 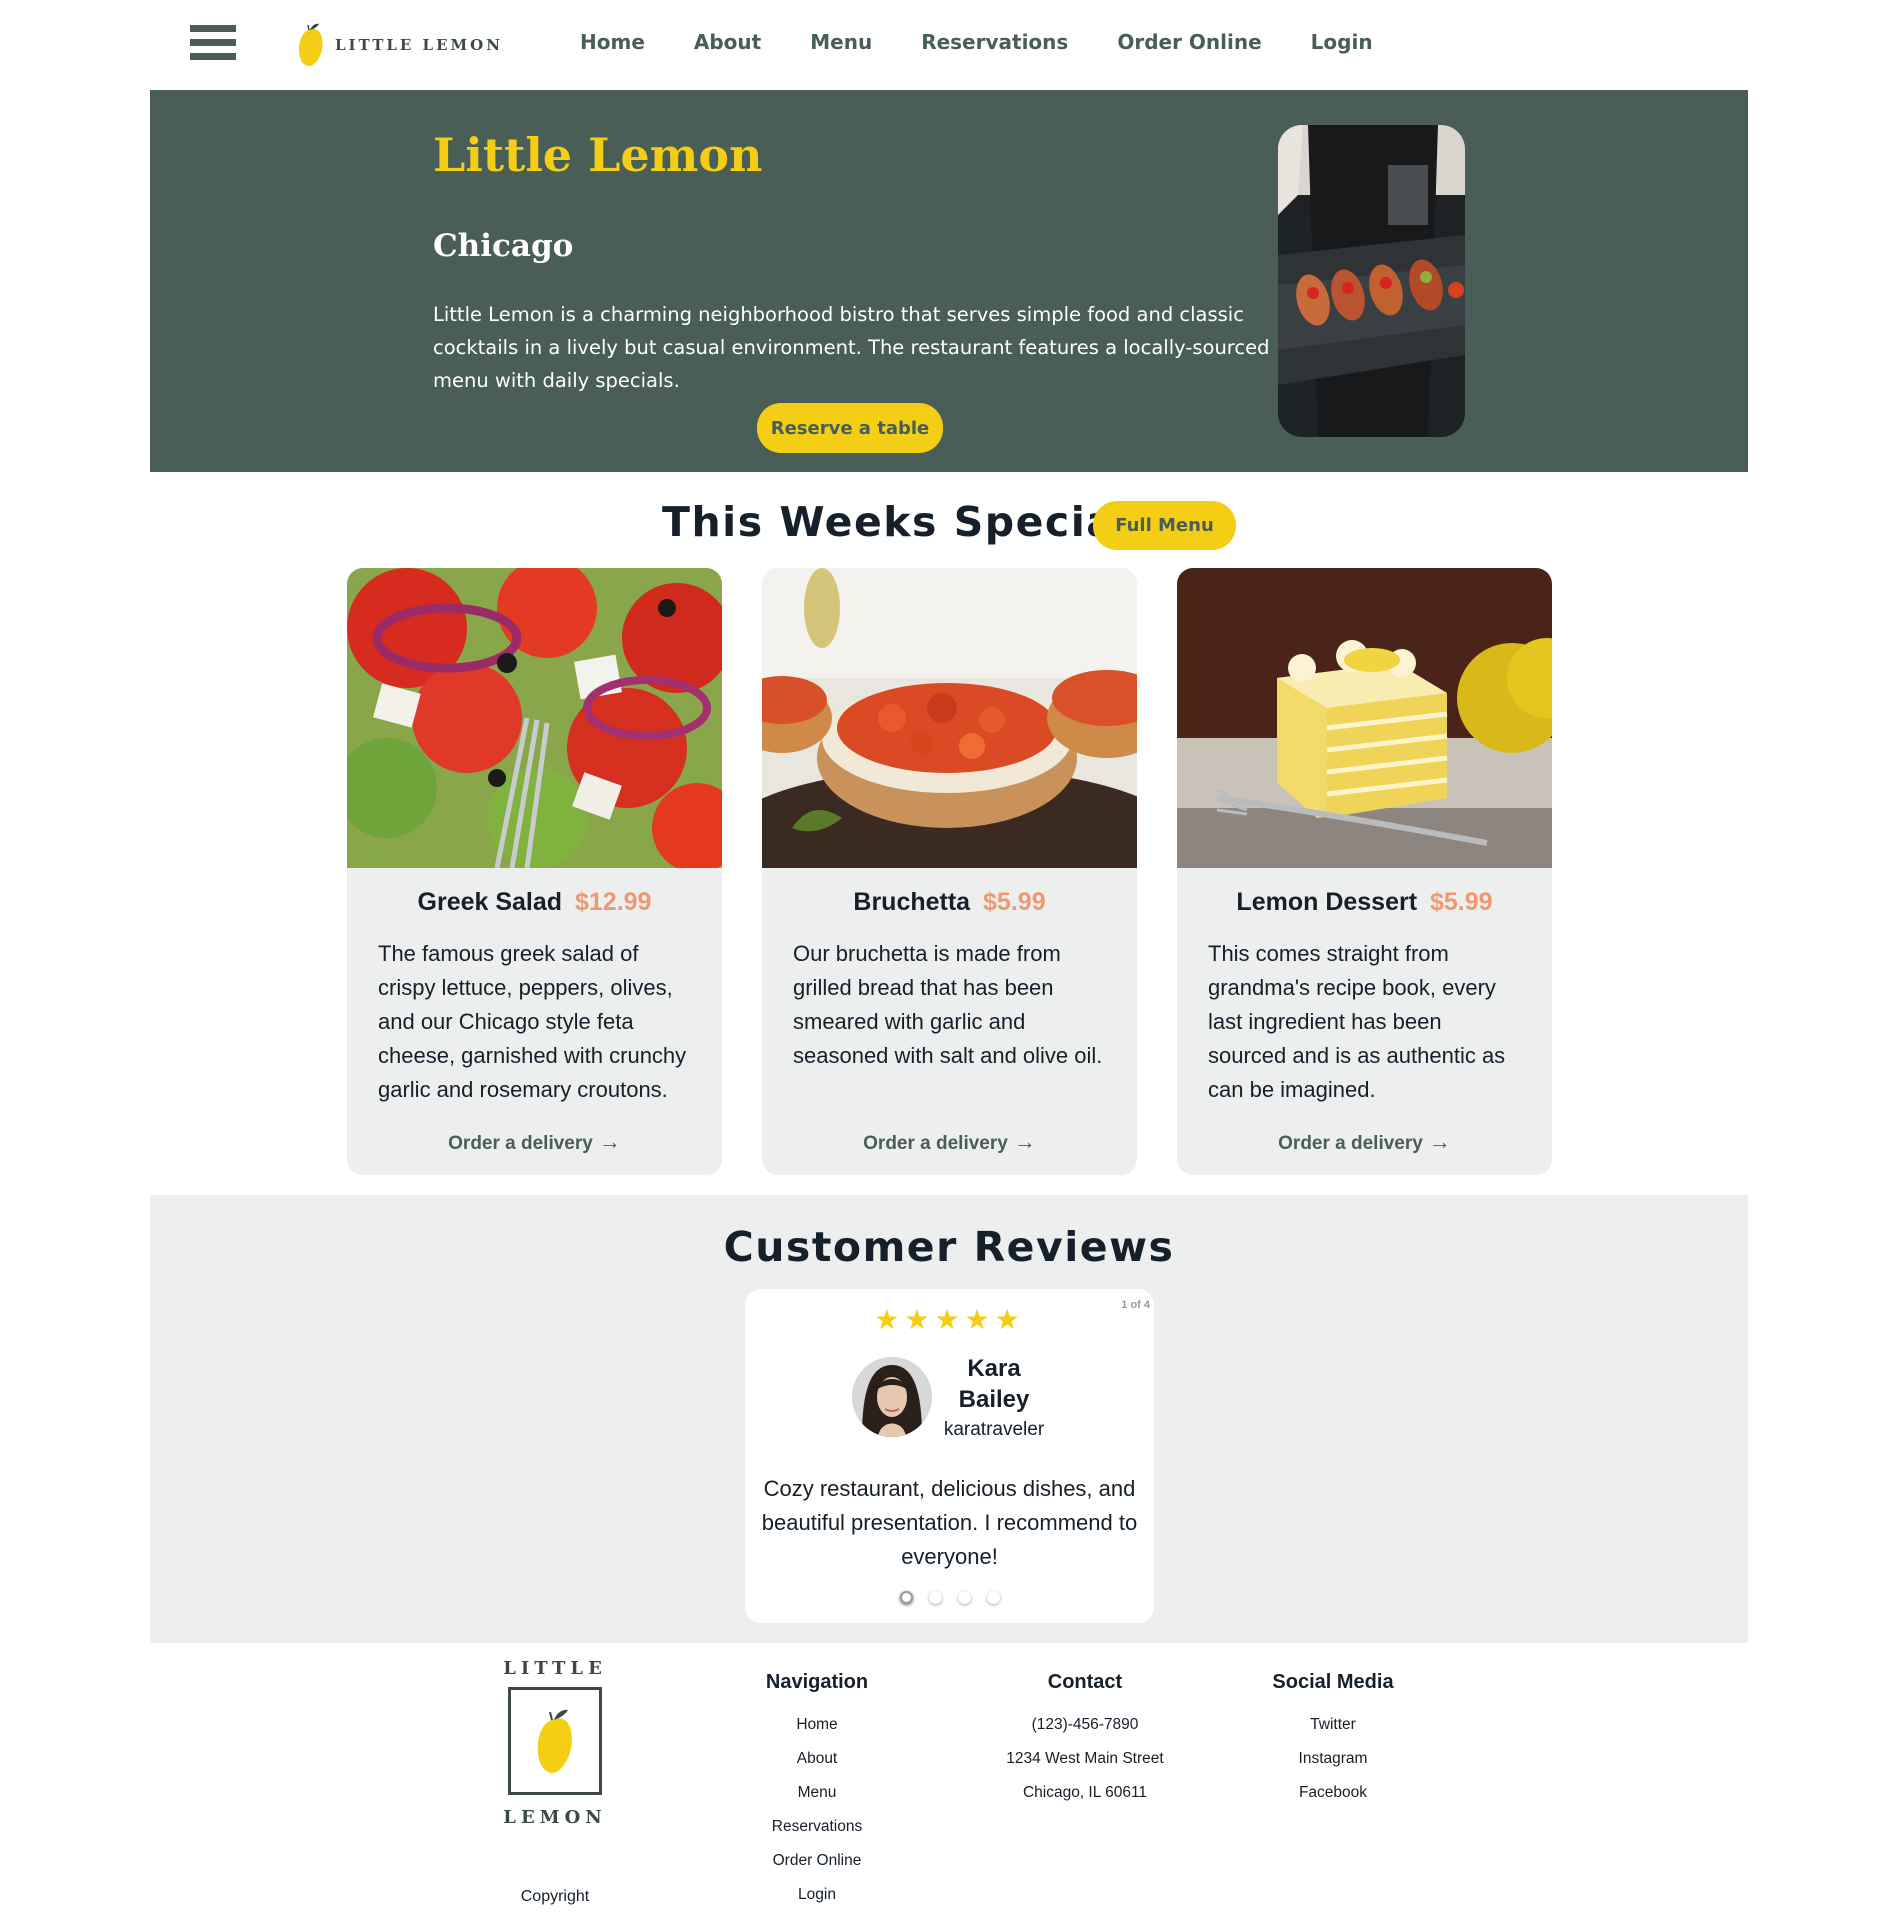 What do you see at coordinates (555, 1817) in the screenshot?
I see `footer-logo-bottom-text: LEMON` at bounding box center [555, 1817].